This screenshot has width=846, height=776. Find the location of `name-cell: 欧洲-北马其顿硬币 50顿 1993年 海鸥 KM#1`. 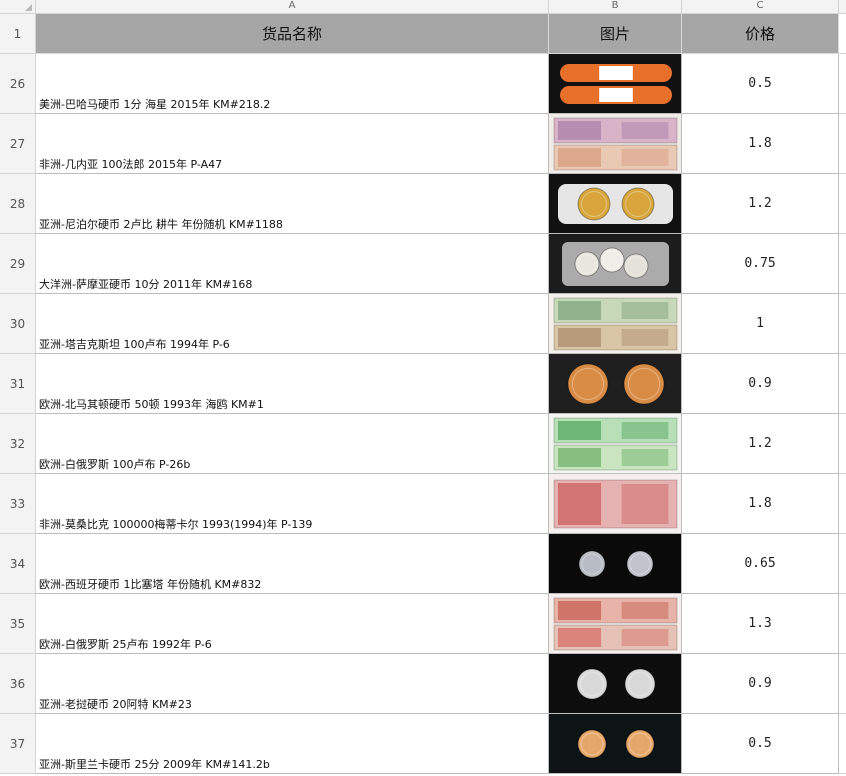

name-cell: 欧洲-北马其顿硬币 50顿 1993年 海鸥 KM#1 is located at coordinates (292, 384).